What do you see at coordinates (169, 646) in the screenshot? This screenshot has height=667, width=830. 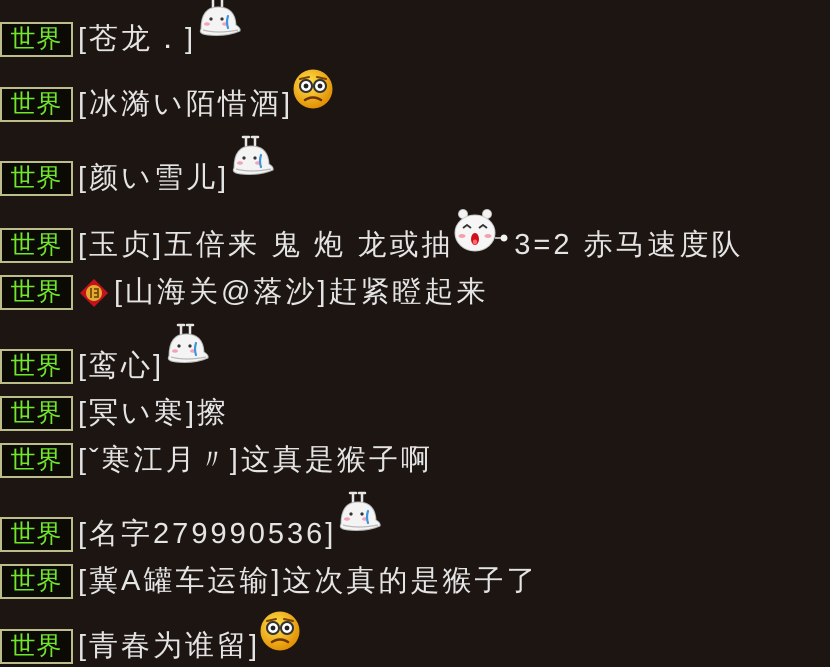 I see `chat-message: [青春为谁留]` at bounding box center [169, 646].